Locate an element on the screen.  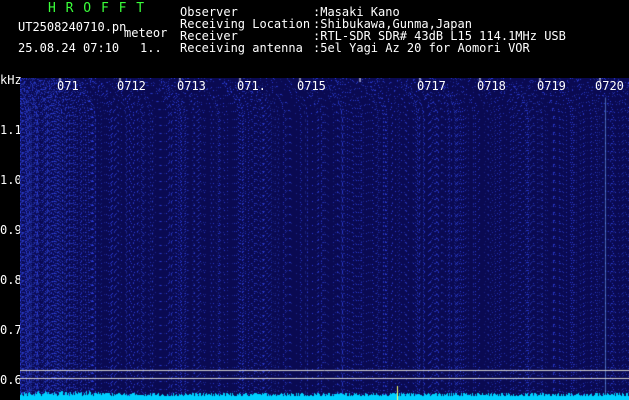
x-tick-label: 0720 is located at coordinates (609, 86).